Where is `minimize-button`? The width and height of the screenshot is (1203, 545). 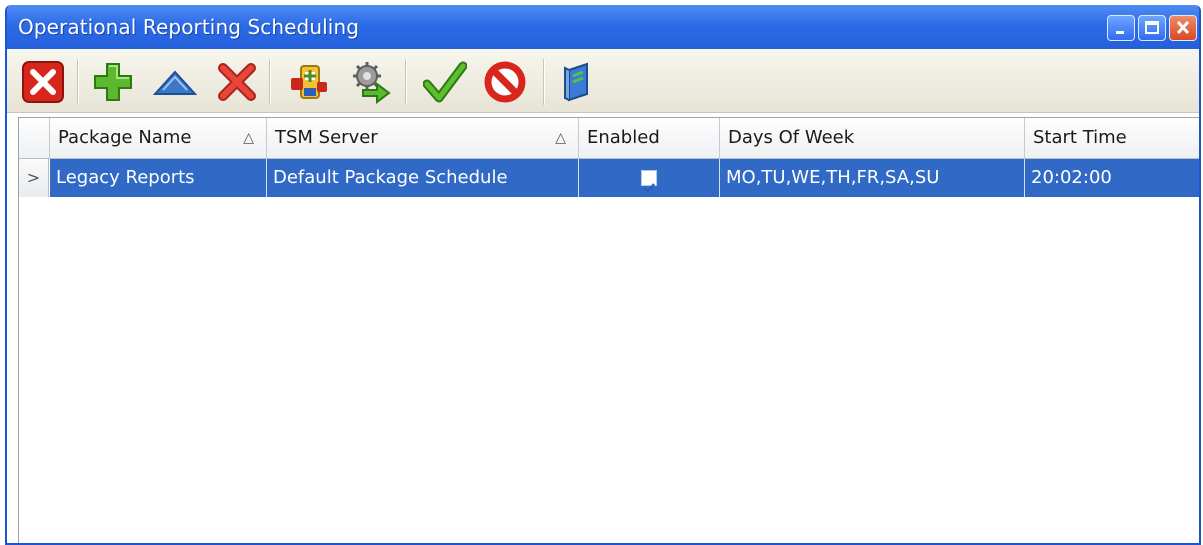 minimize-button is located at coordinates (1121, 28).